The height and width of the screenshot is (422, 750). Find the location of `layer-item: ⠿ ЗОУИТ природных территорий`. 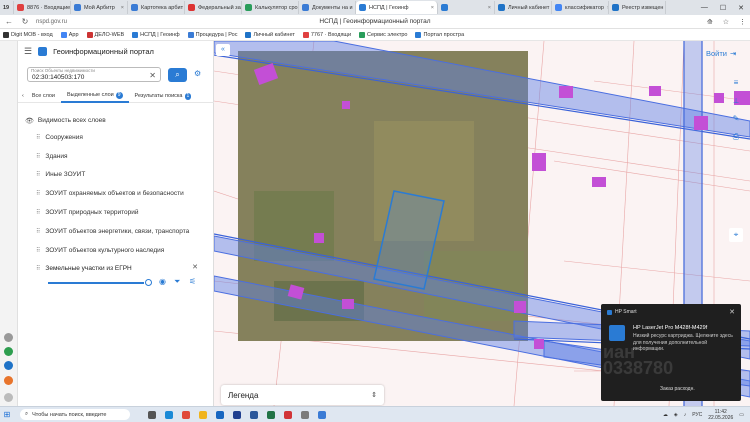

layer-item: ⠿ ЗОУИТ природных территорий is located at coordinates (116, 212).